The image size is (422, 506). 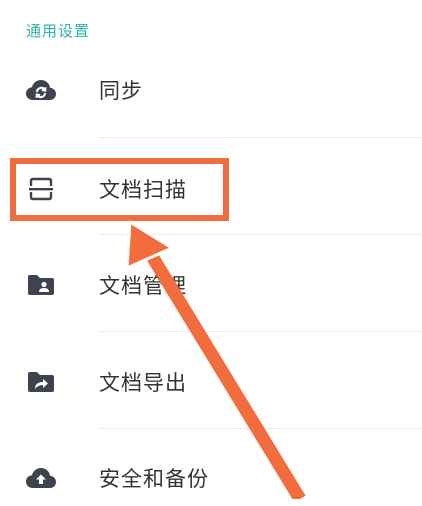 What do you see at coordinates (211, 285) in the screenshot?
I see `settings-item-document-management: 文档管理` at bounding box center [211, 285].